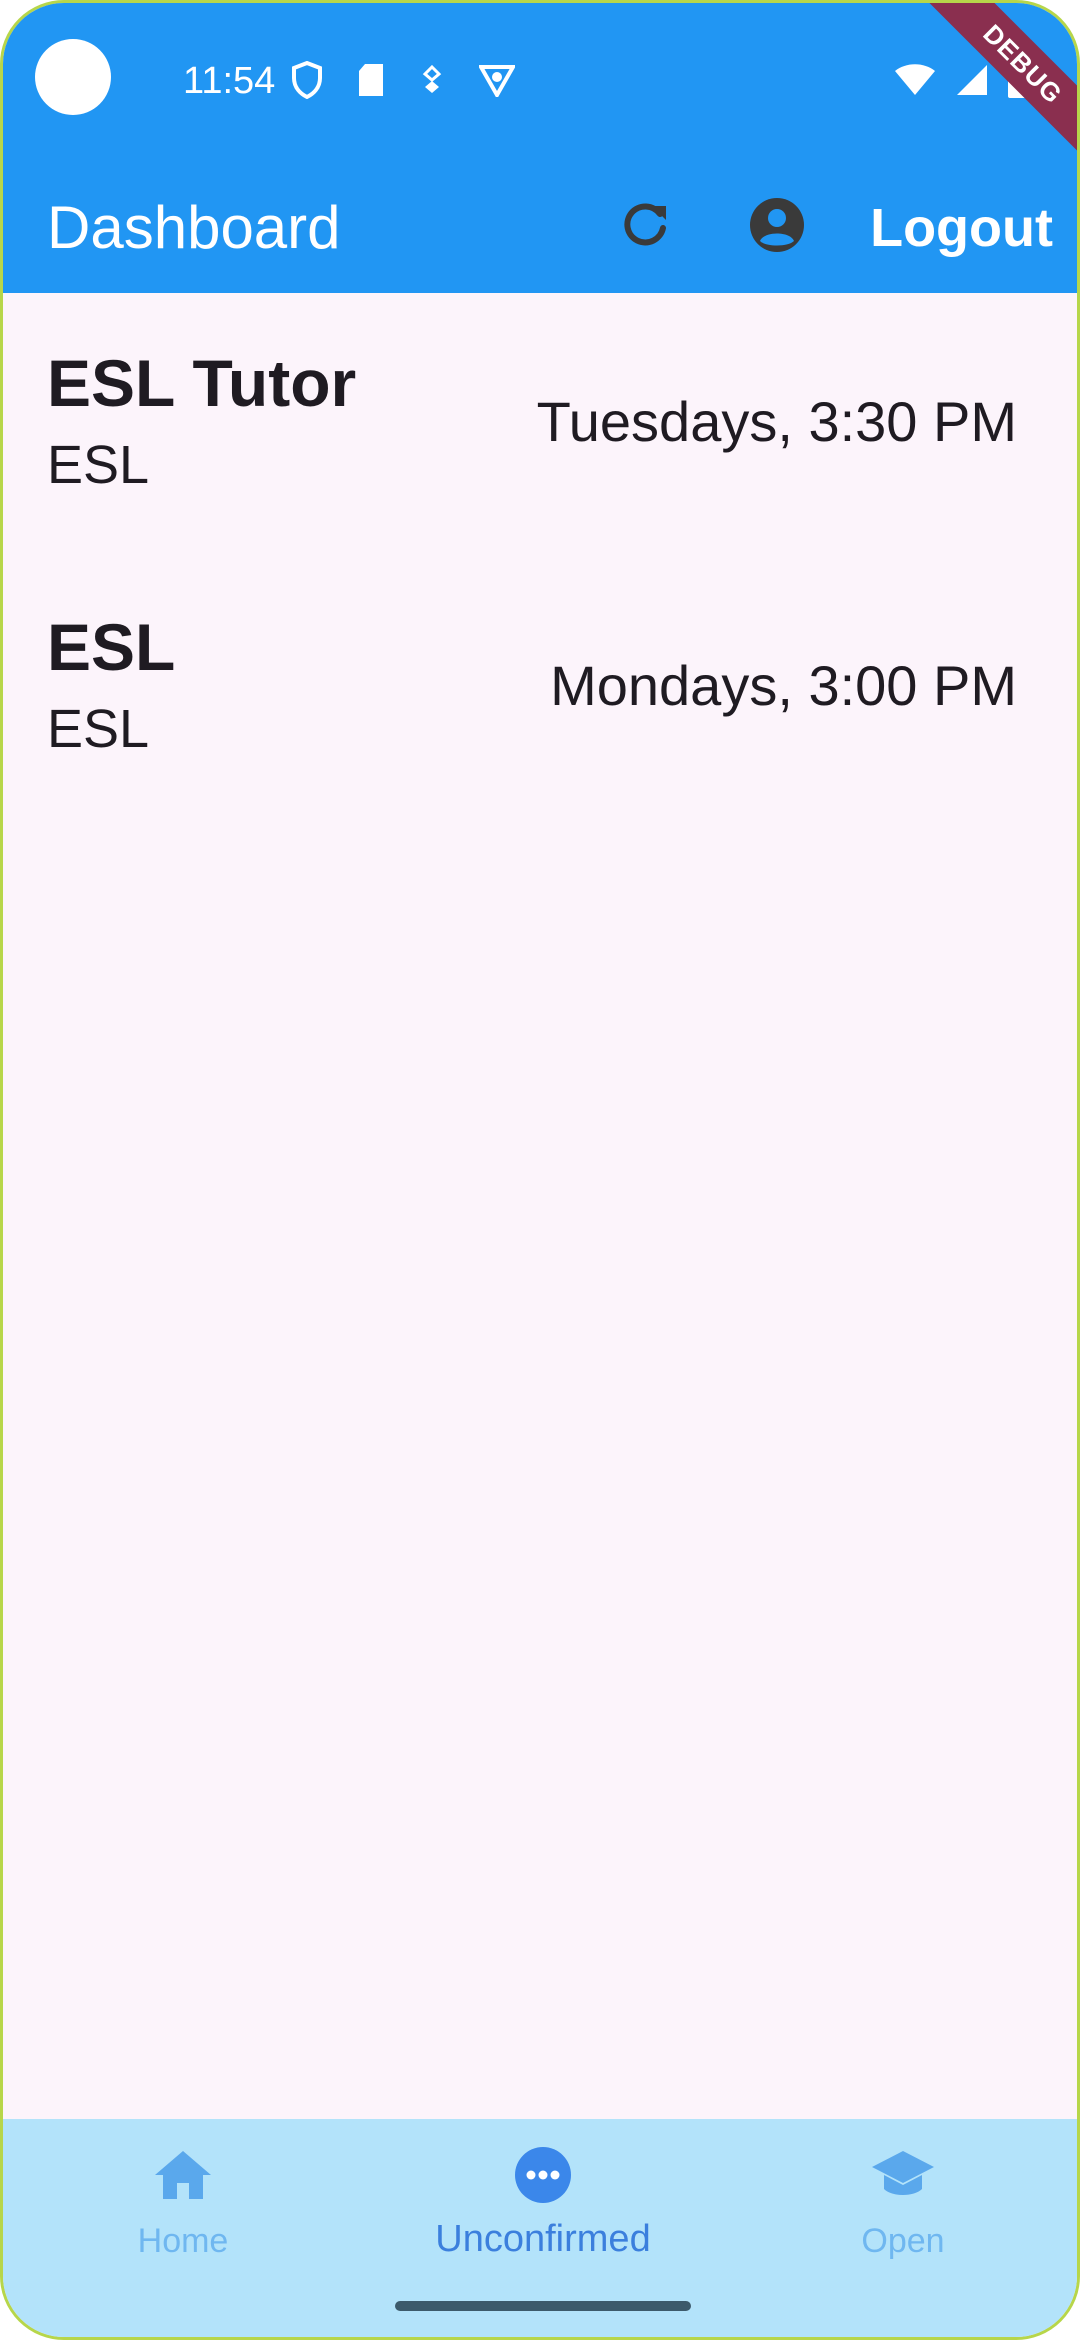  What do you see at coordinates (972, 82) in the screenshot?
I see `cellular-signal-icon` at bounding box center [972, 82].